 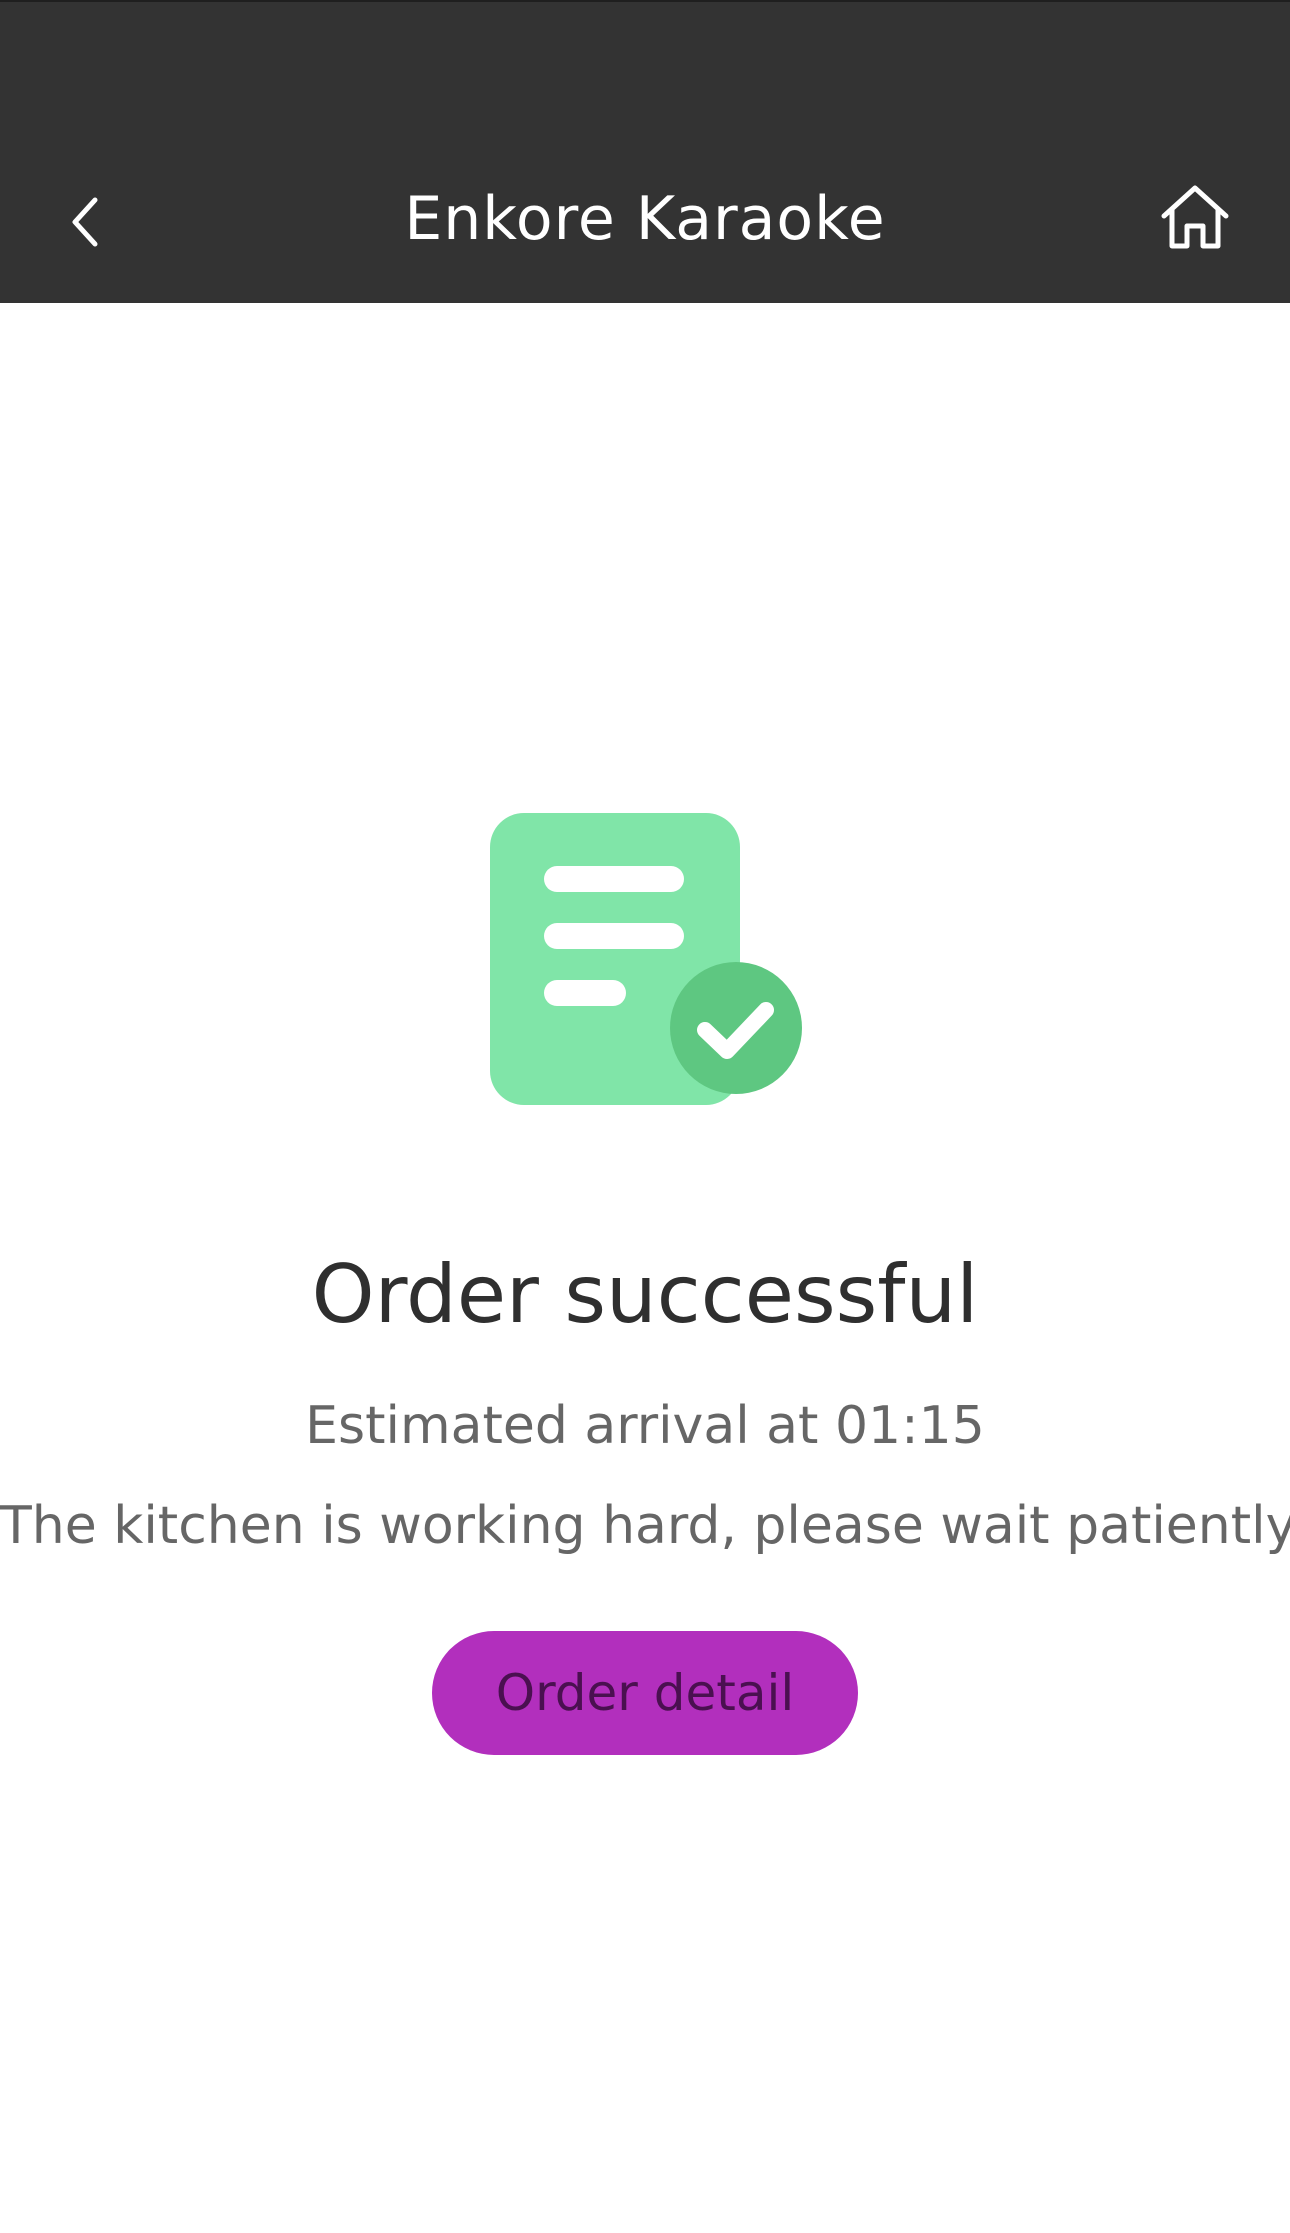 What do you see at coordinates (646, 959) in the screenshot?
I see `order-document-check-icon` at bounding box center [646, 959].